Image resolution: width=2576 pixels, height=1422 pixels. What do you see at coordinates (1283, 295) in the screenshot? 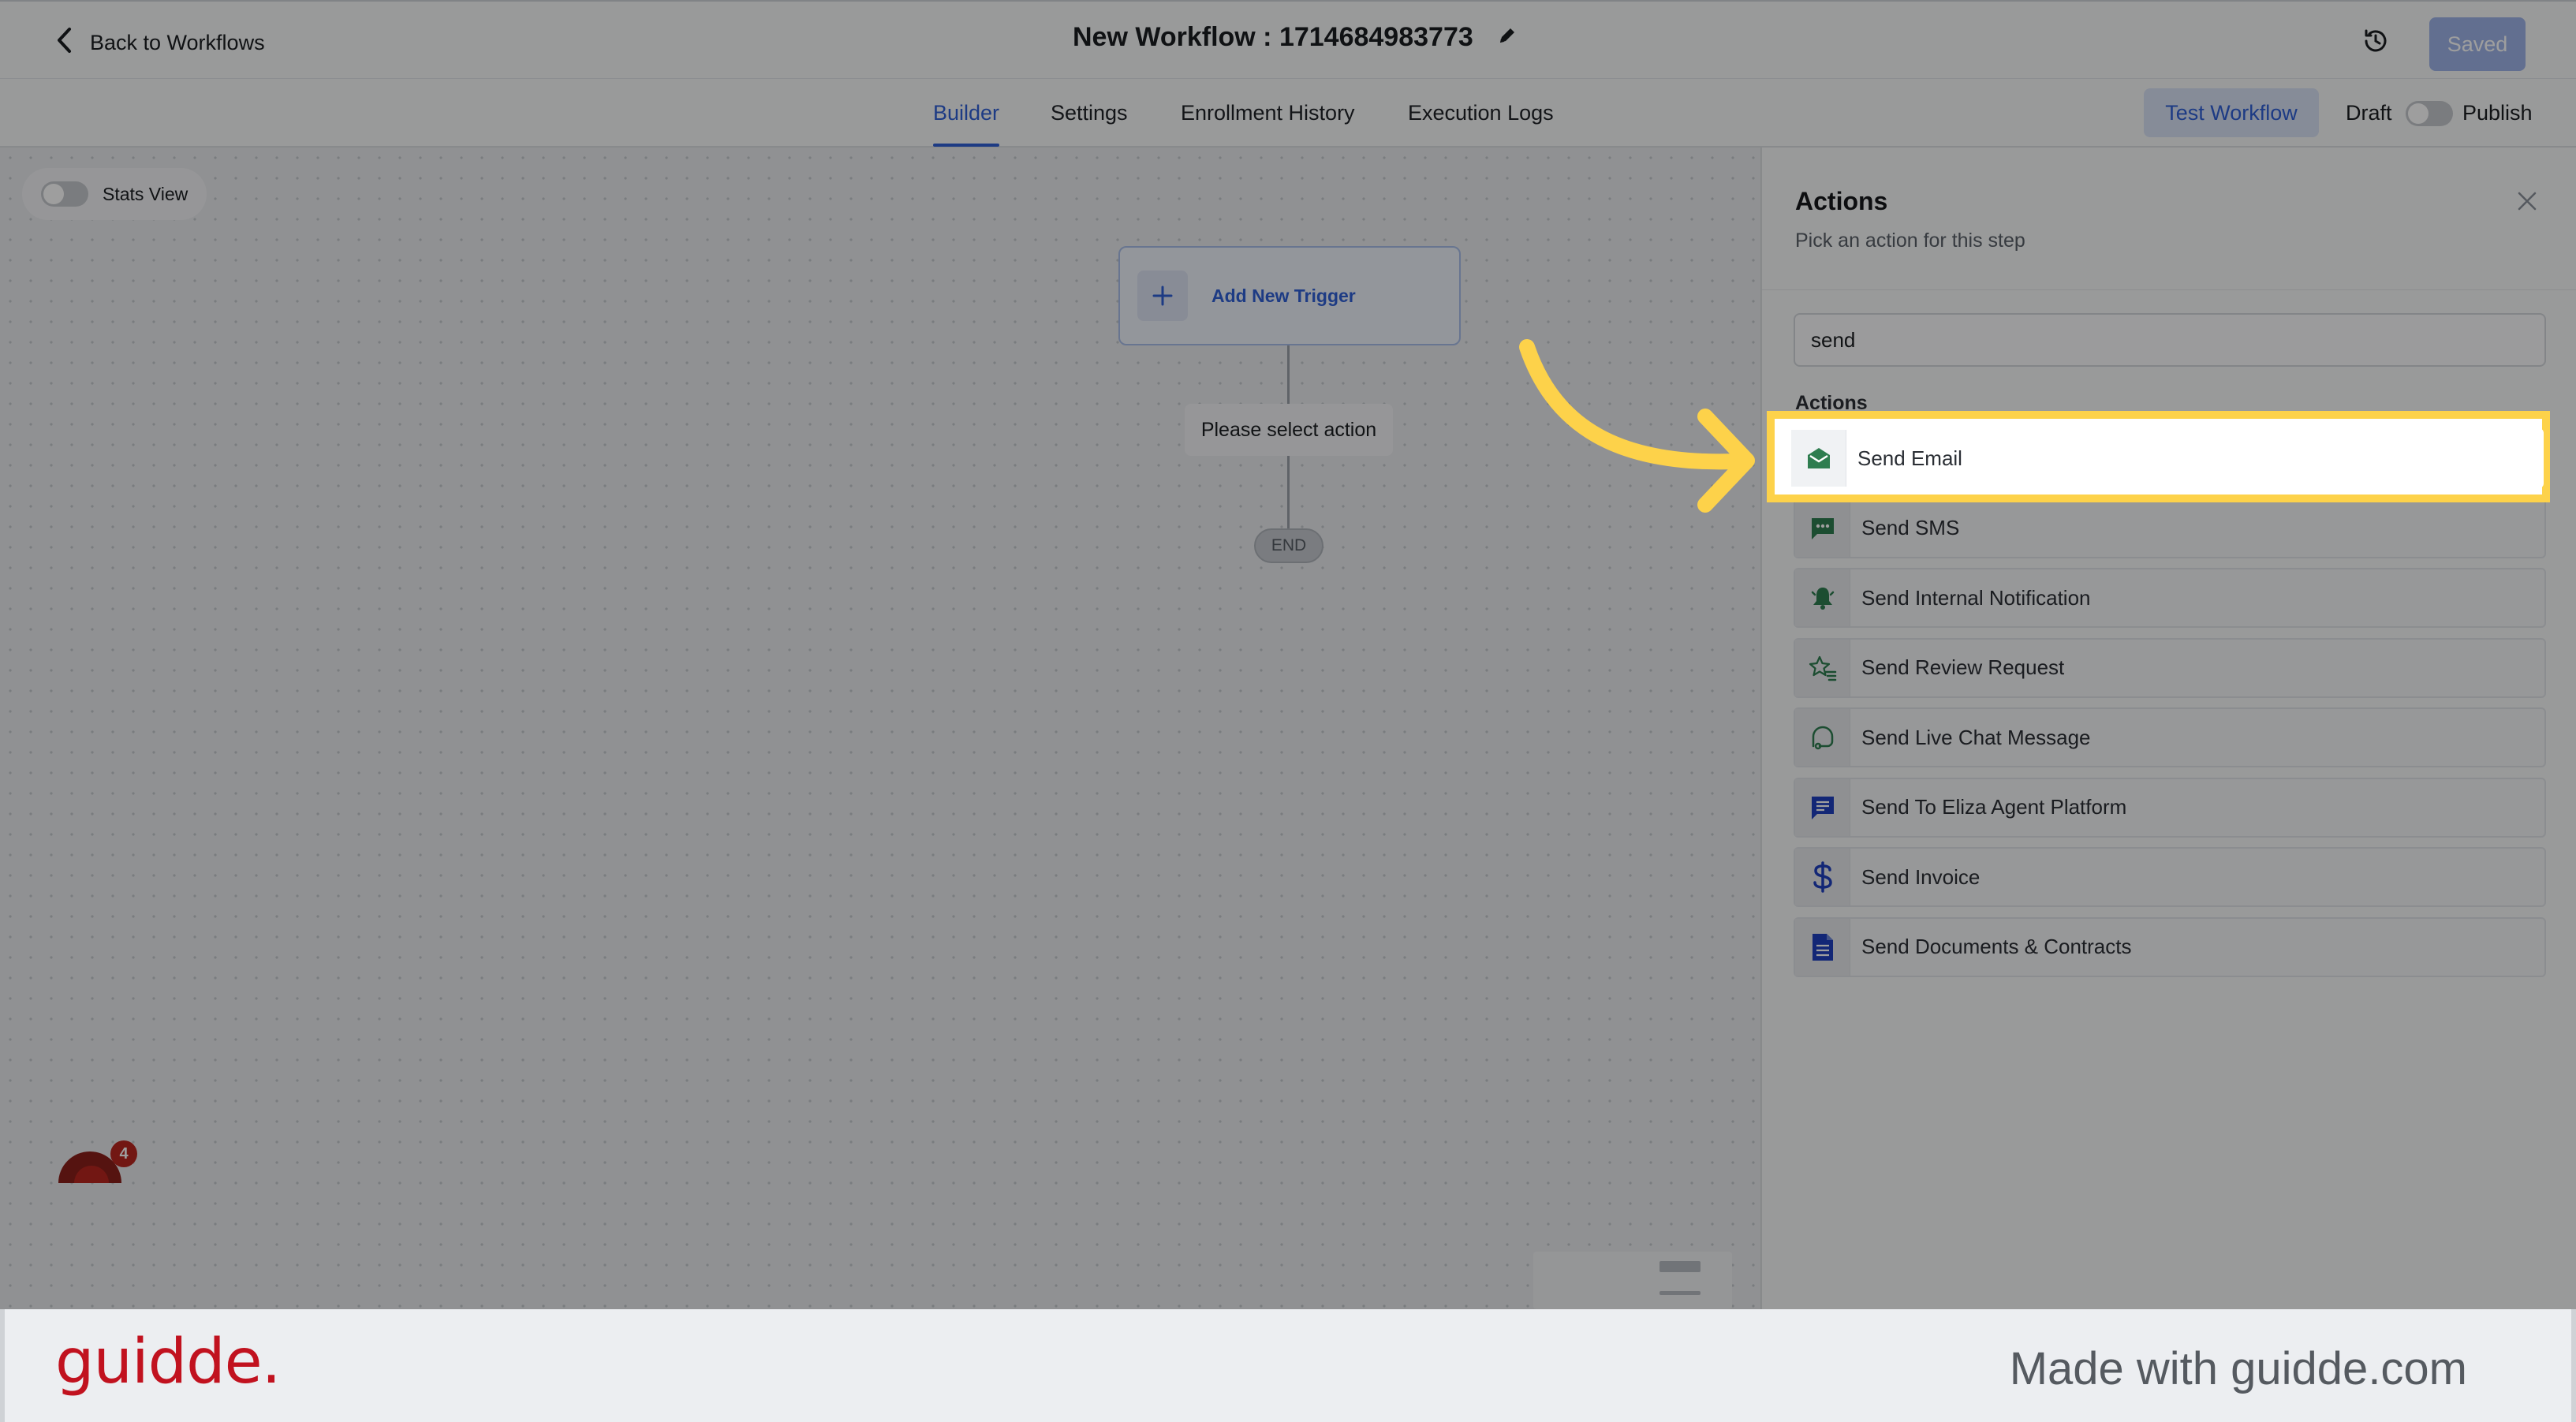
I see `add-trigger-label: Add New Trigger` at bounding box center [1283, 295].